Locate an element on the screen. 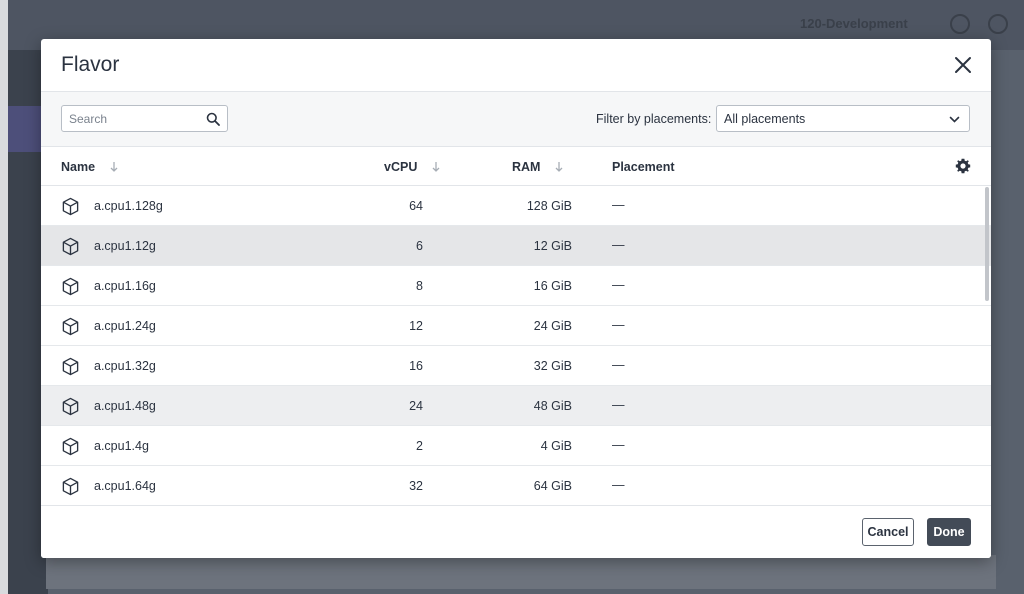 The height and width of the screenshot is (594, 1024). row-name: a.cpu1.24g is located at coordinates (125, 326).